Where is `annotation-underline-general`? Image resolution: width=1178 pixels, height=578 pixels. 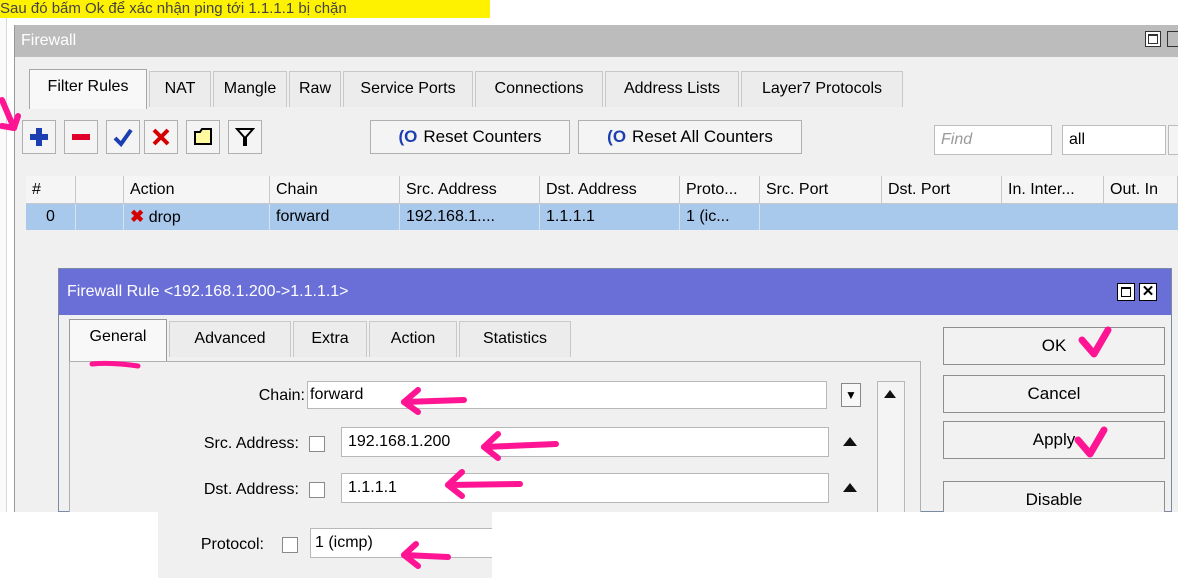
annotation-underline-general is located at coordinates (115, 364).